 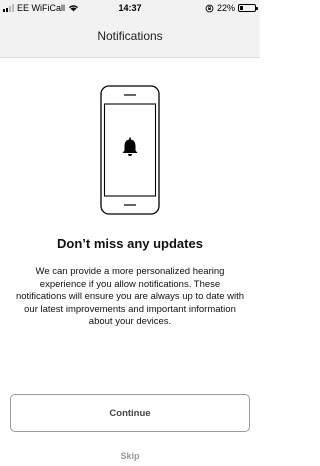 I want to click on wifi-icon, so click(x=73, y=8).